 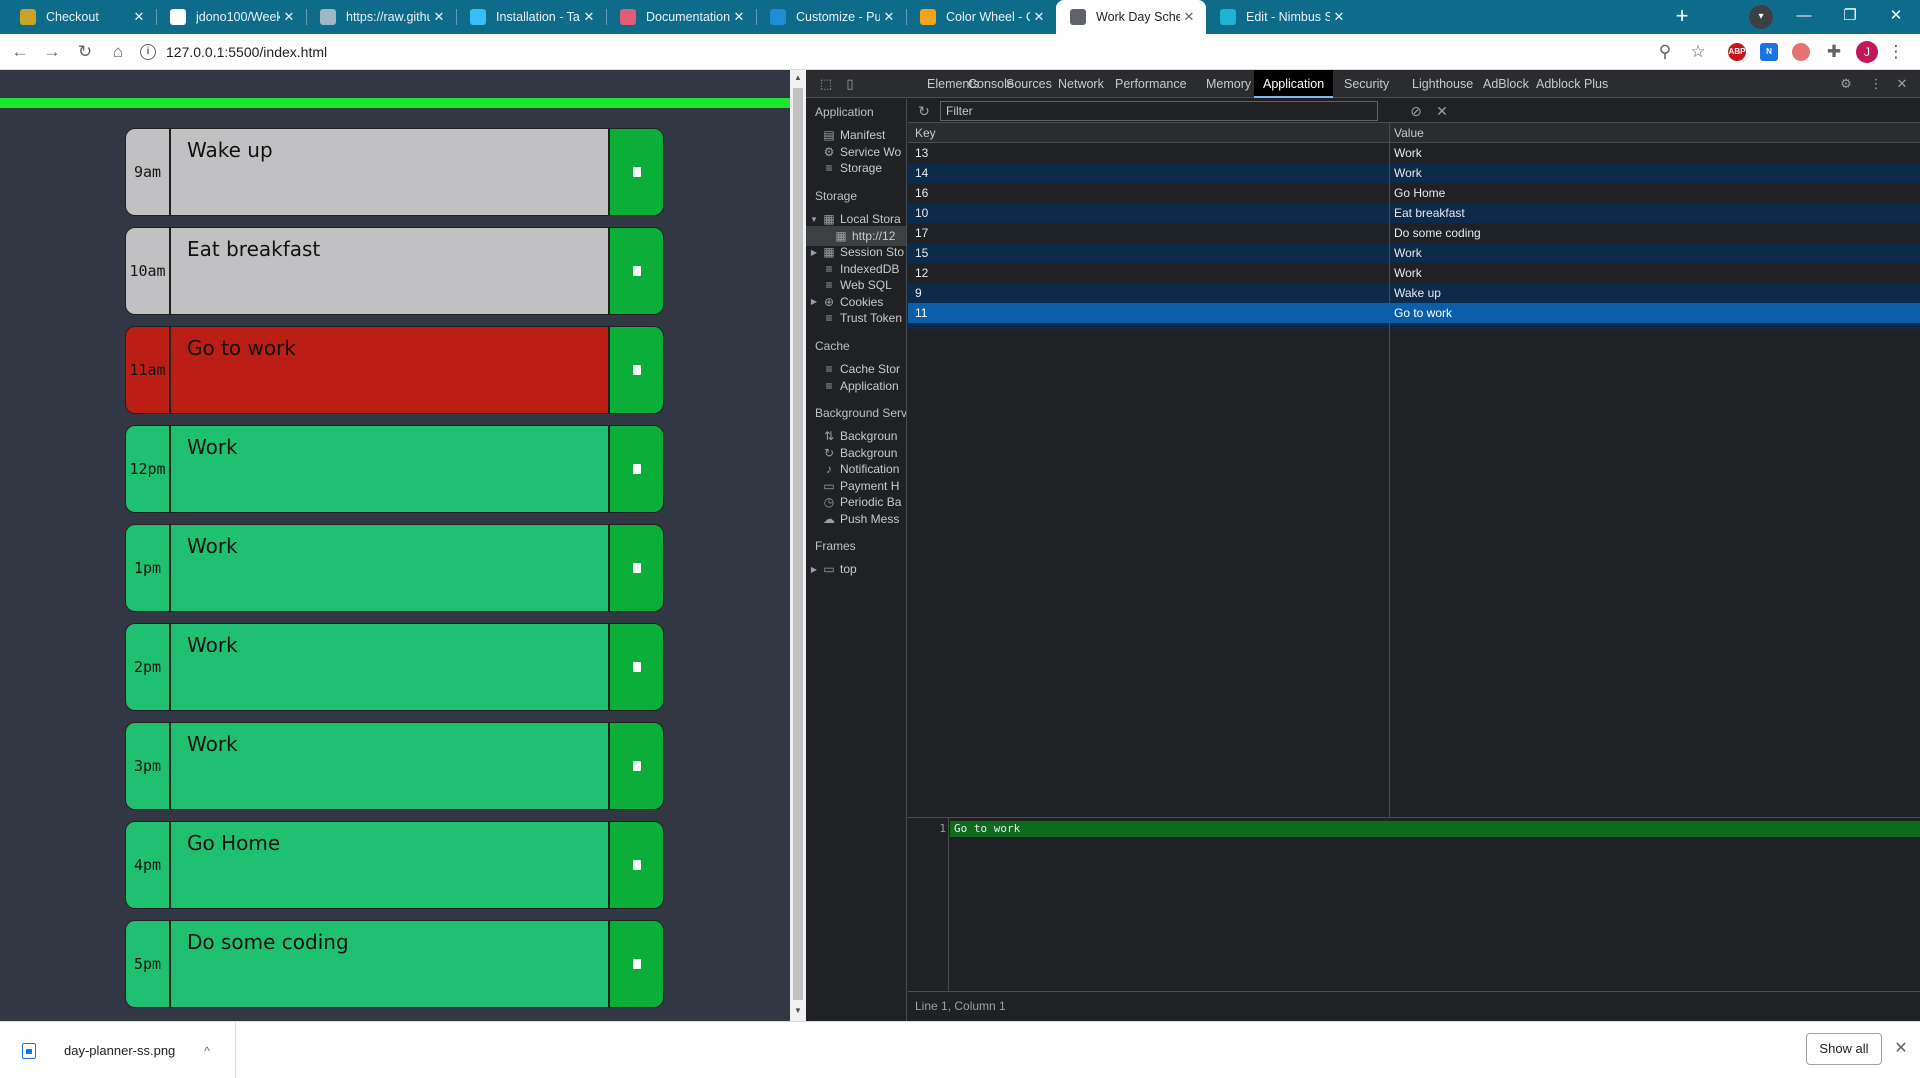 What do you see at coordinates (1151, 84) in the screenshot?
I see `devtools-tab-performance: Performance` at bounding box center [1151, 84].